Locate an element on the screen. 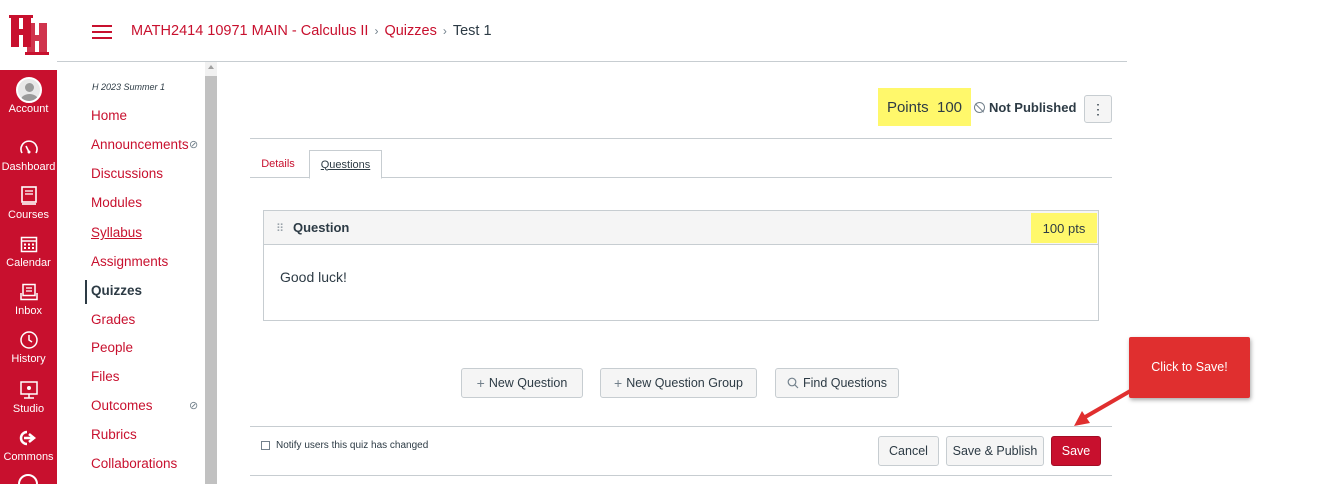  gnav-label: Courses is located at coordinates (28, 215).